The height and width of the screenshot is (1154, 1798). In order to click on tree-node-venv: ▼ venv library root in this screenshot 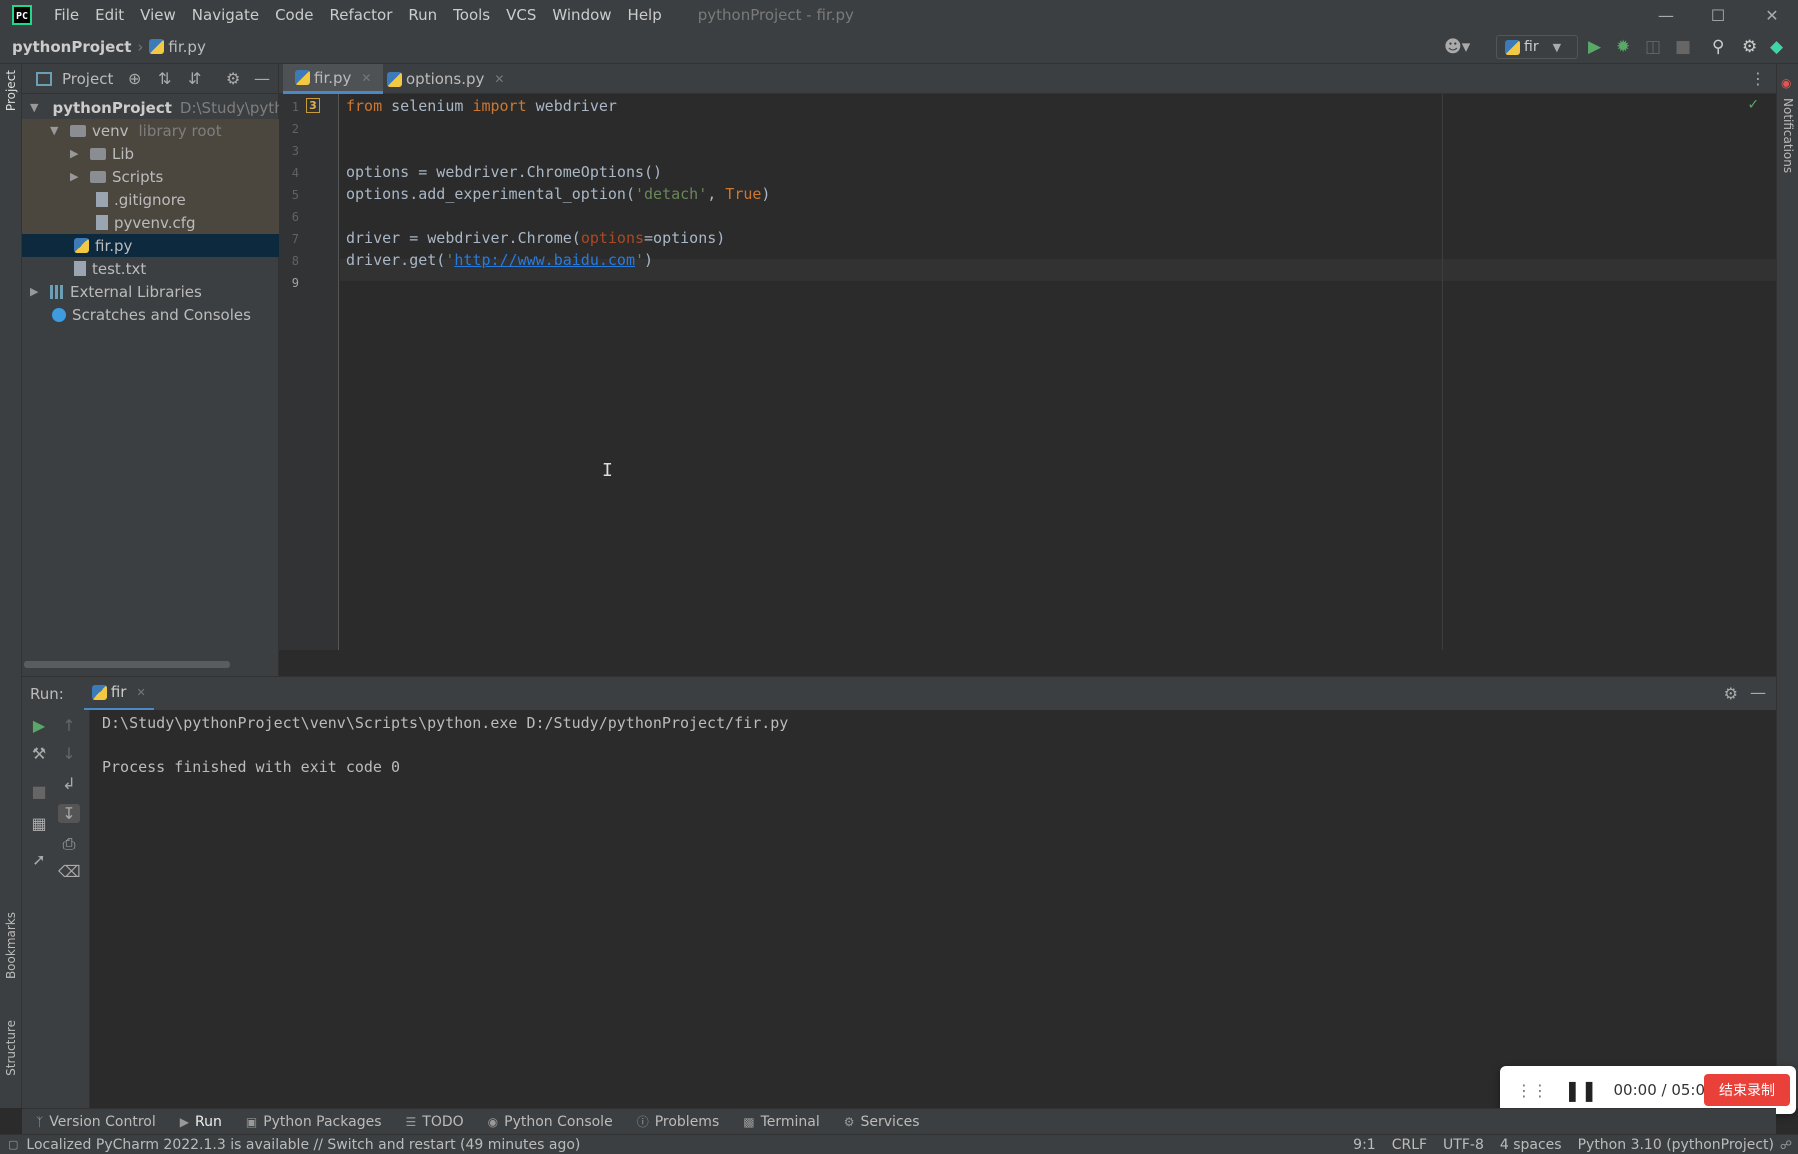, I will do `click(150, 130)`.